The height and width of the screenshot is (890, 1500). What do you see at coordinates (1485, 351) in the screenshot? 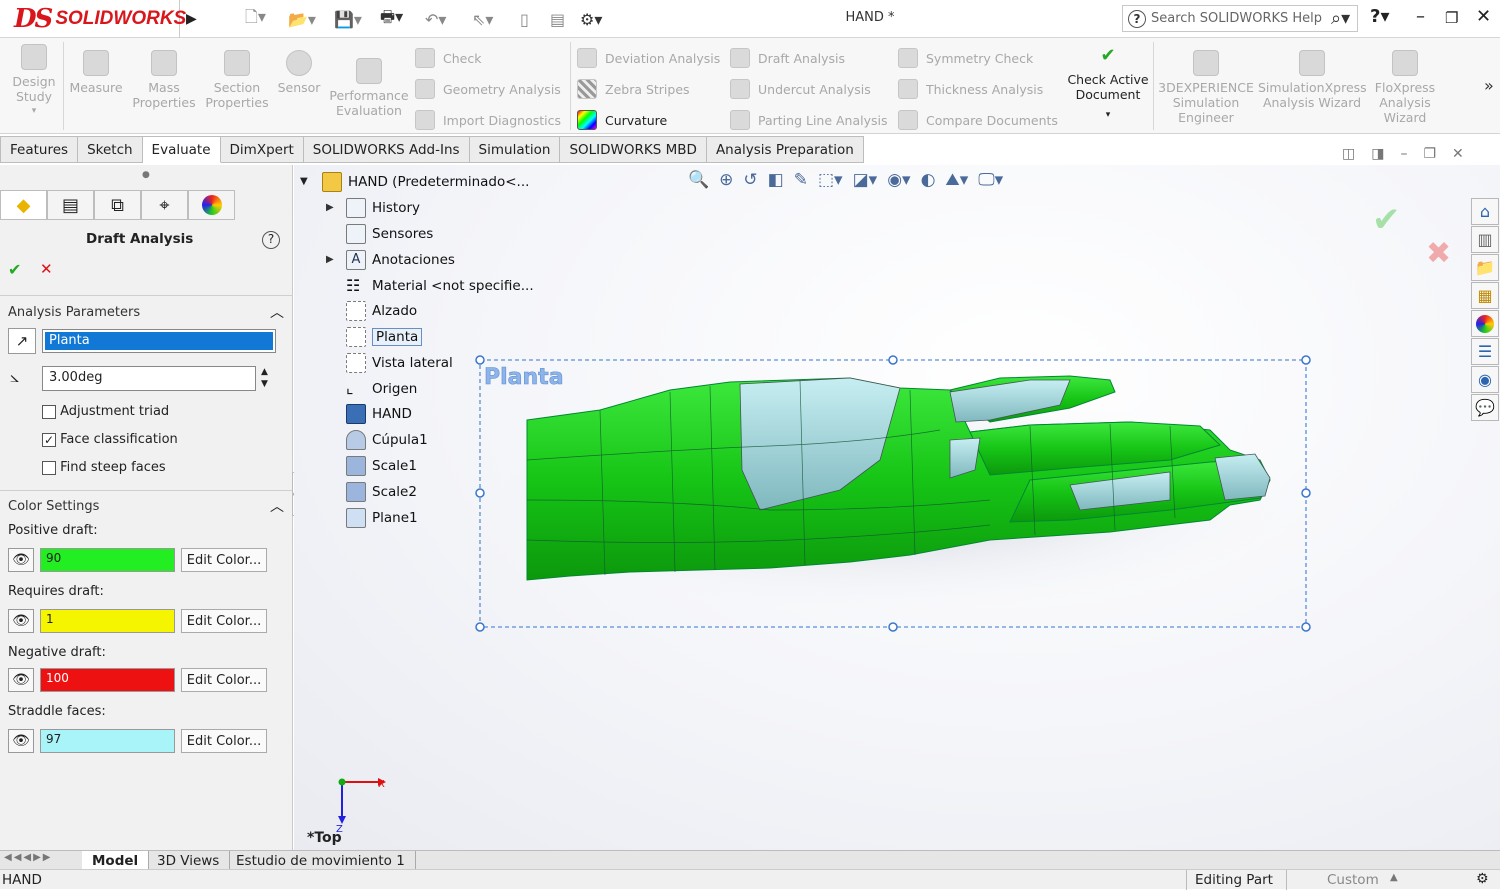
I see `custom-properties-icon: ☰` at bounding box center [1485, 351].